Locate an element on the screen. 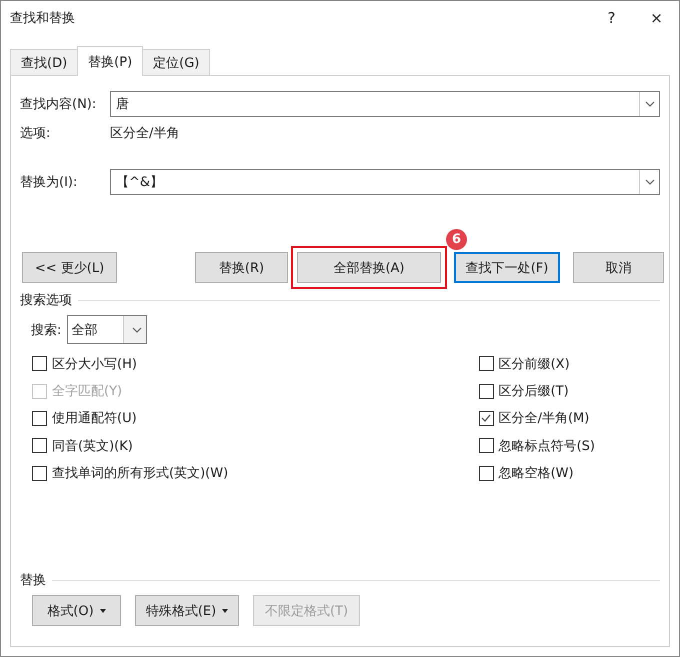 The height and width of the screenshot is (657, 680). checkbox-label: 忽略空格(W) is located at coordinates (536, 473).